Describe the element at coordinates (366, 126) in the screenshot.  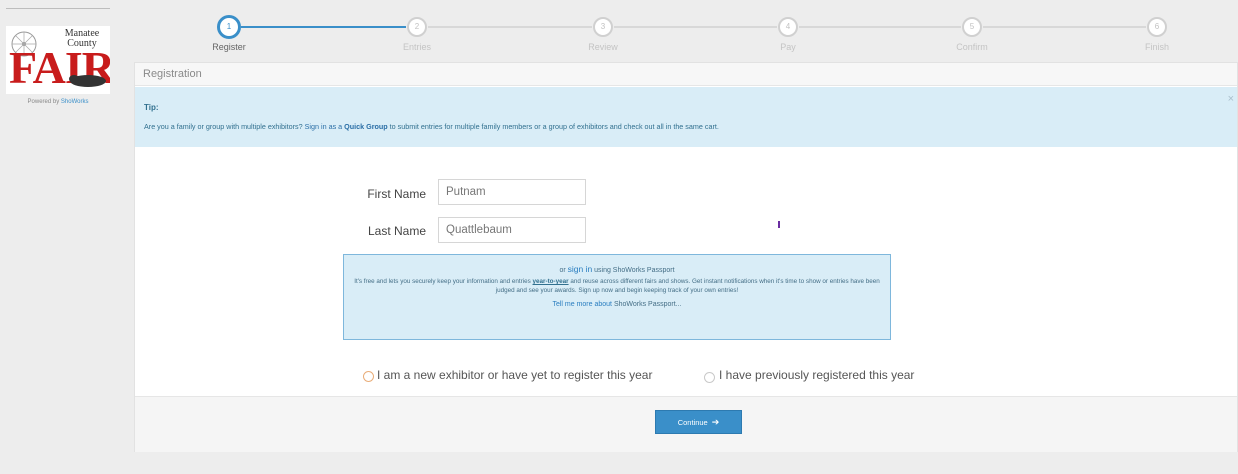
I see `quick-group-link: Quick Group` at that location.